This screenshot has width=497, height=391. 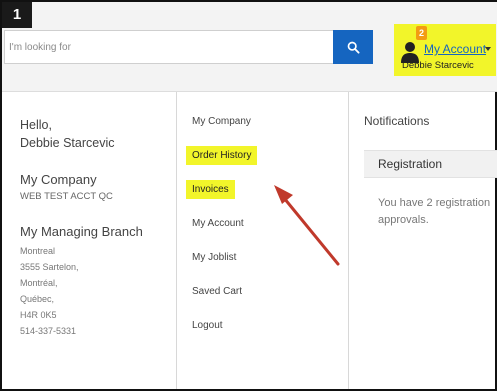 I want to click on chevron-down-icon, so click(x=488, y=49).